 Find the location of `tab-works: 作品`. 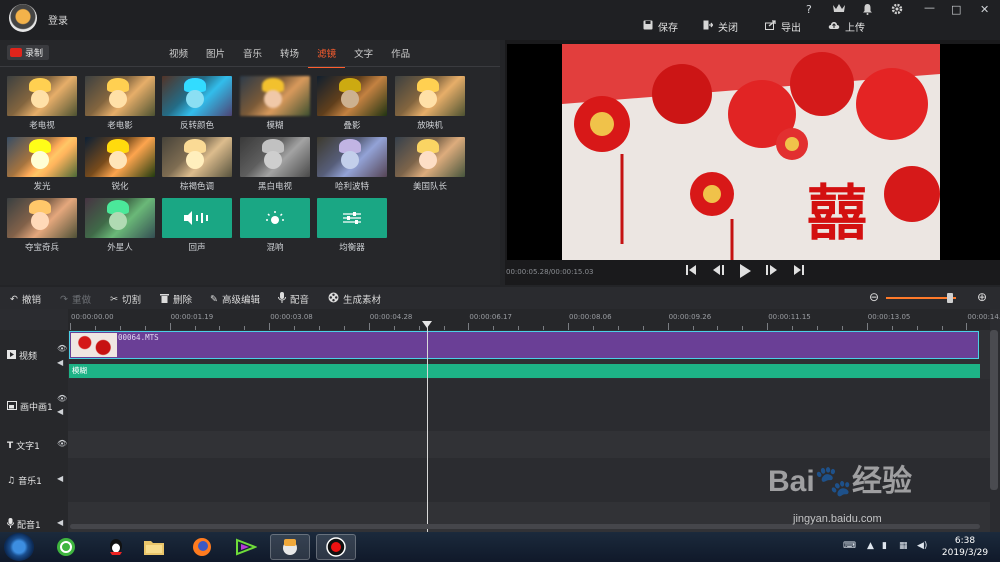

tab-works: 作品 is located at coordinates (400, 56).